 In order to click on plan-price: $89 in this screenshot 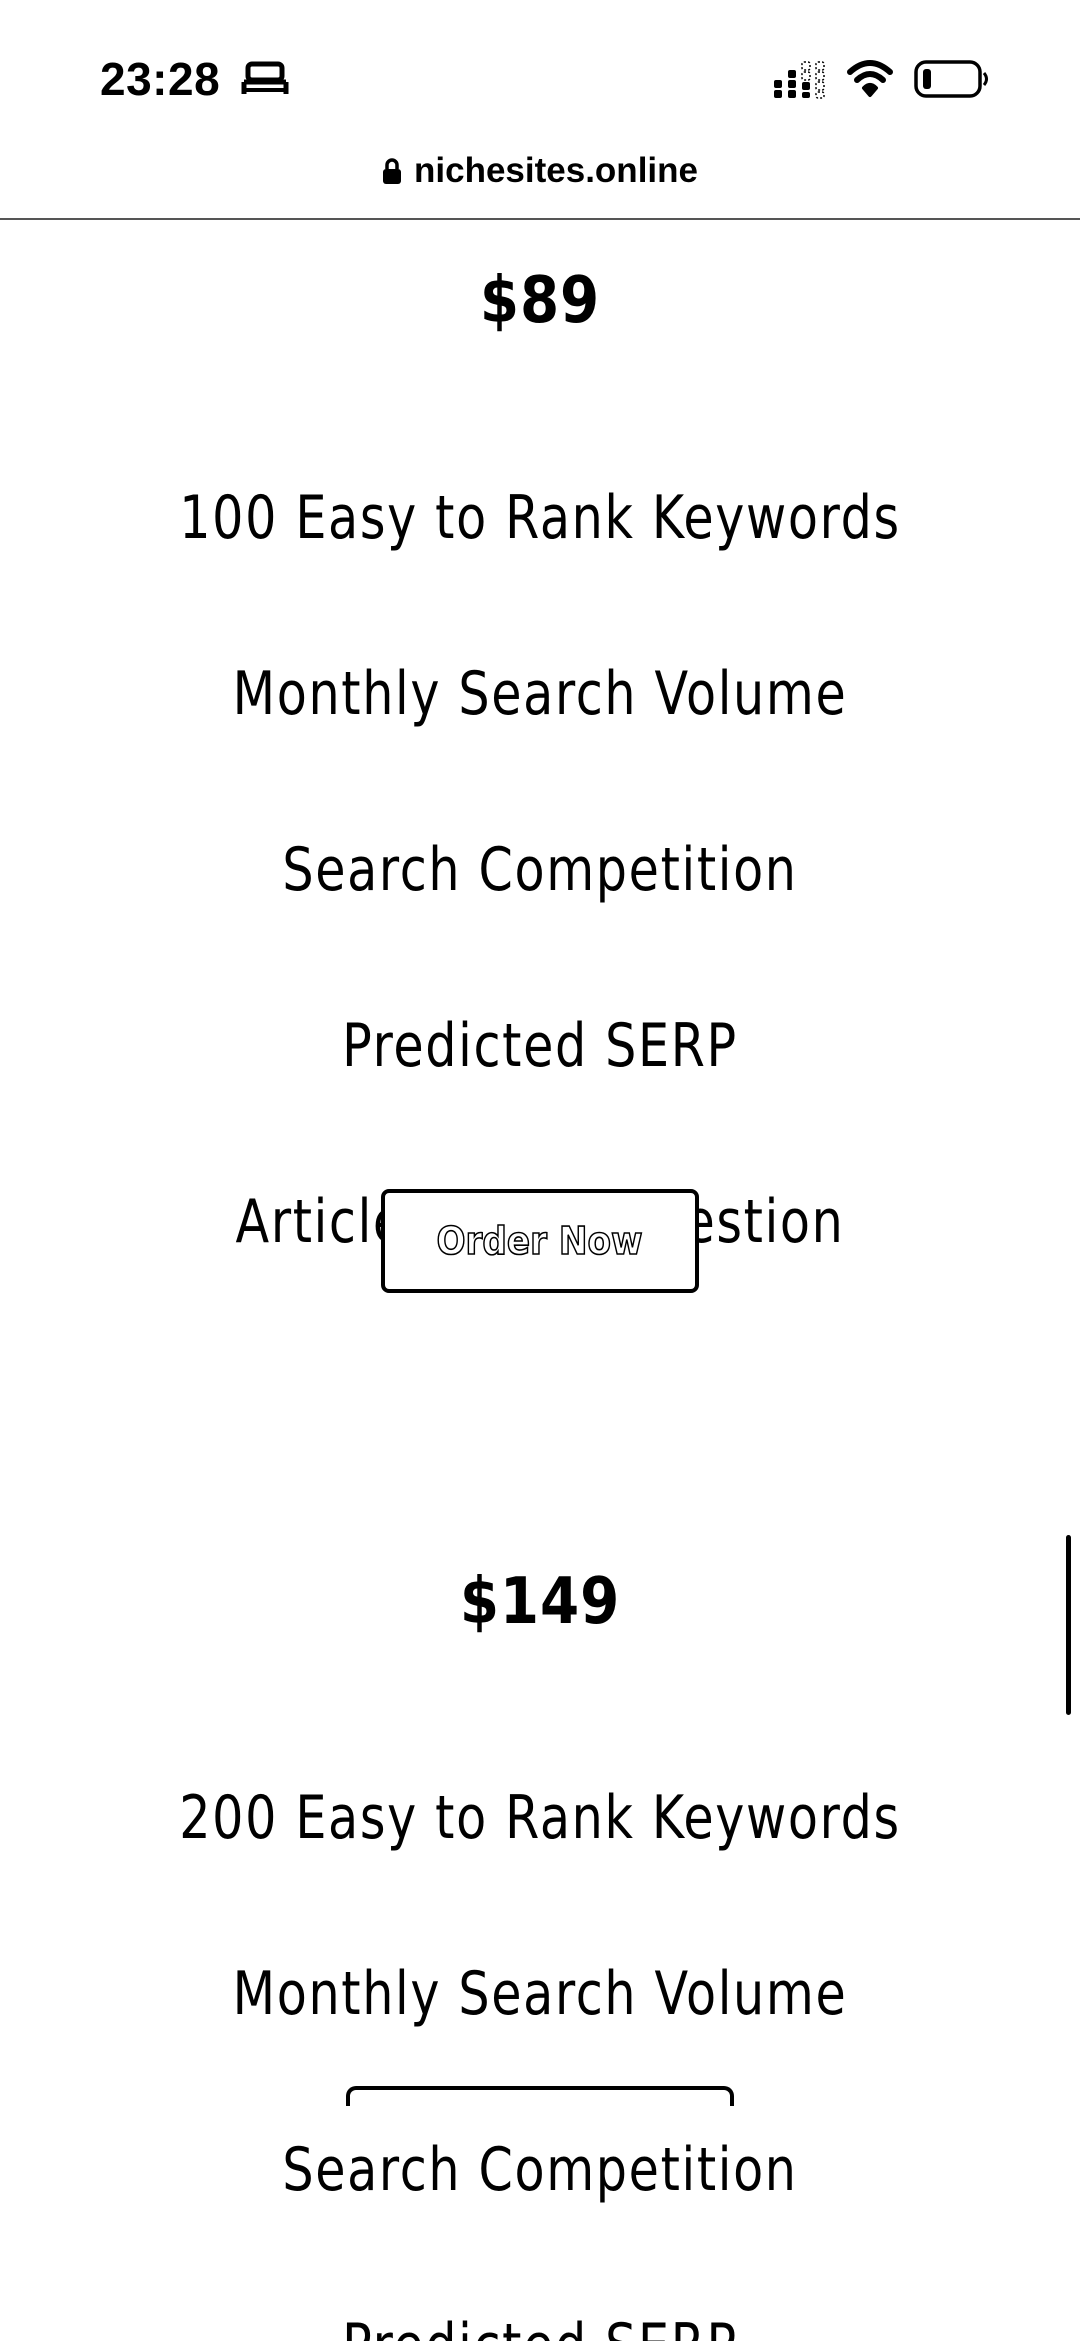, I will do `click(540, 301)`.